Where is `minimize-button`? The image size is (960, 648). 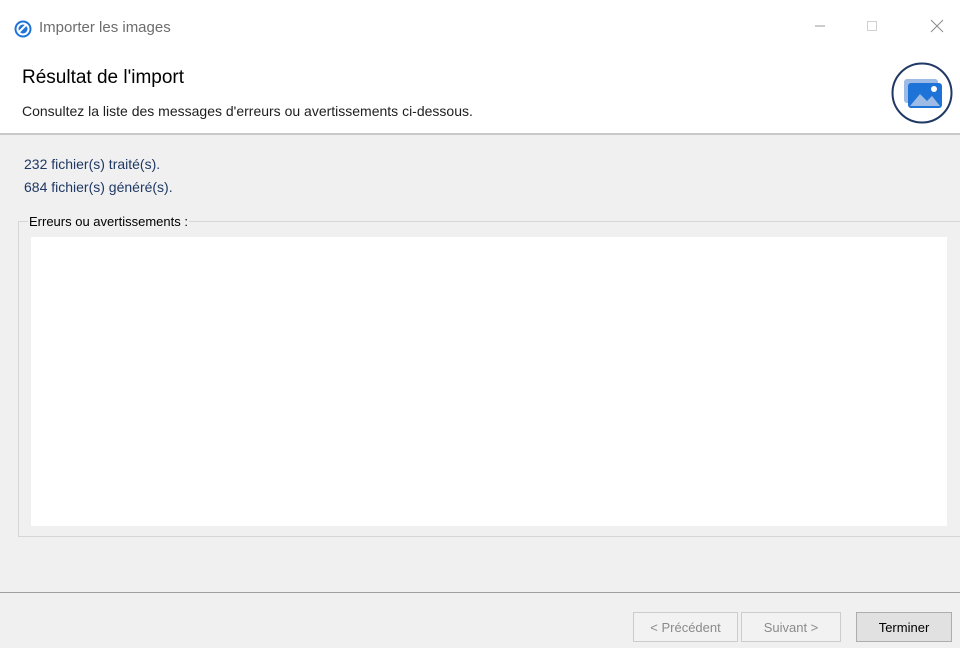
minimize-button is located at coordinates (820, 28).